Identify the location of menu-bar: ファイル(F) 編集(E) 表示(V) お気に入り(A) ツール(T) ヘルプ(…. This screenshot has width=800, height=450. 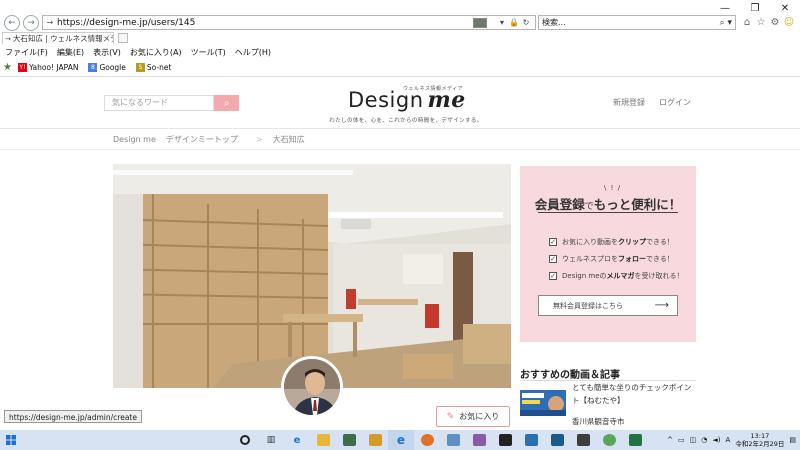
(400, 52).